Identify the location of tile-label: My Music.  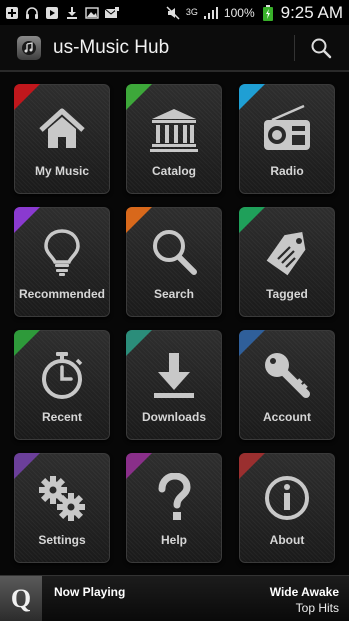
(61, 171).